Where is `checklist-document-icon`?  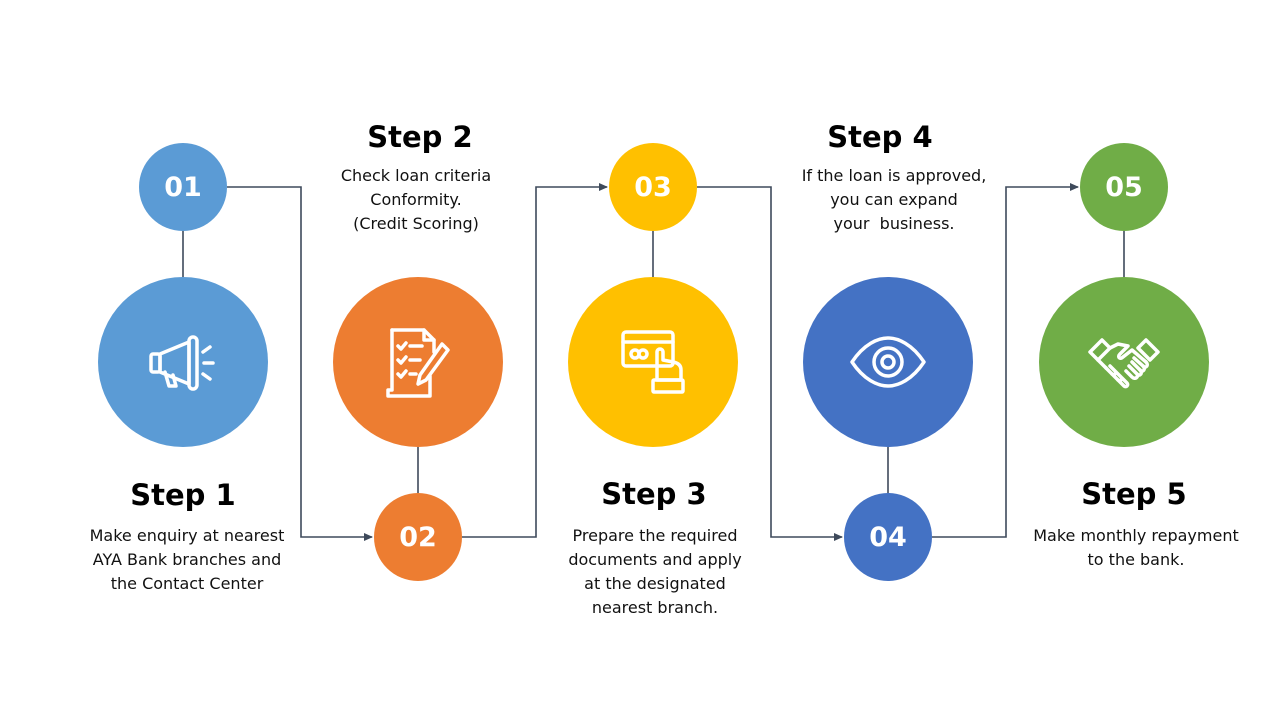 checklist-document-icon is located at coordinates (418, 363).